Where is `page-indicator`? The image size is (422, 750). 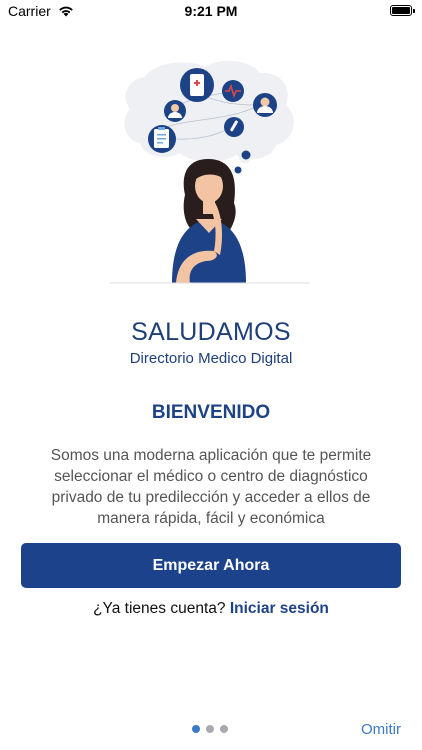
page-indicator is located at coordinates (210, 729).